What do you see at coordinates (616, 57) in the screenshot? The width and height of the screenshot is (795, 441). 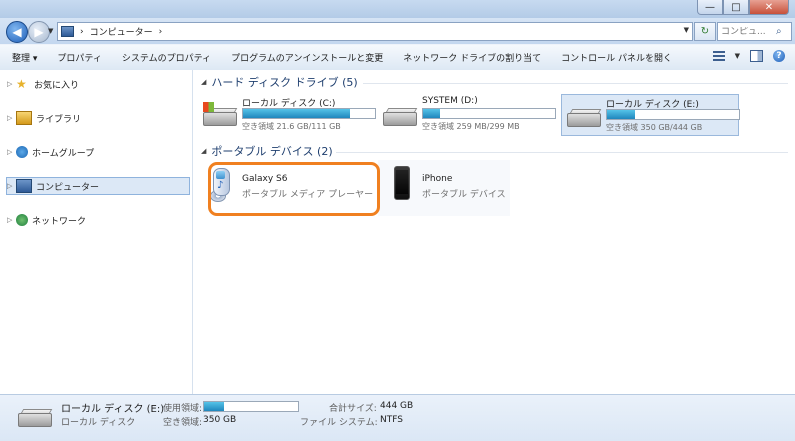 I see `open-control-panel-button: コントロール パネルを開く` at bounding box center [616, 57].